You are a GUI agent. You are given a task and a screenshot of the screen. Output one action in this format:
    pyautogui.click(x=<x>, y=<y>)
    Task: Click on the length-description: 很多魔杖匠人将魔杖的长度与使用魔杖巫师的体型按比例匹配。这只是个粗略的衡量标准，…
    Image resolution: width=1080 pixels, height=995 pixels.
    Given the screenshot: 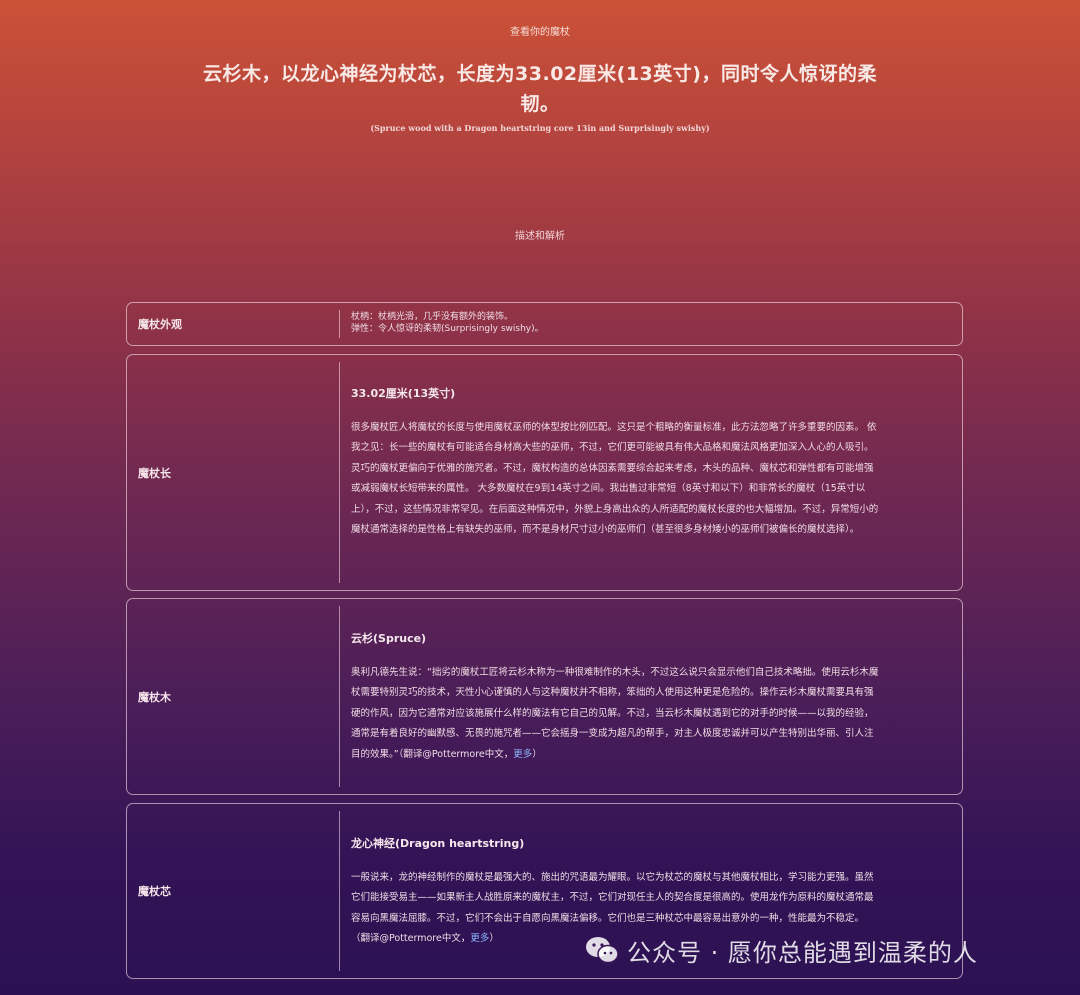 What is the action you would take?
    pyautogui.click(x=615, y=479)
    